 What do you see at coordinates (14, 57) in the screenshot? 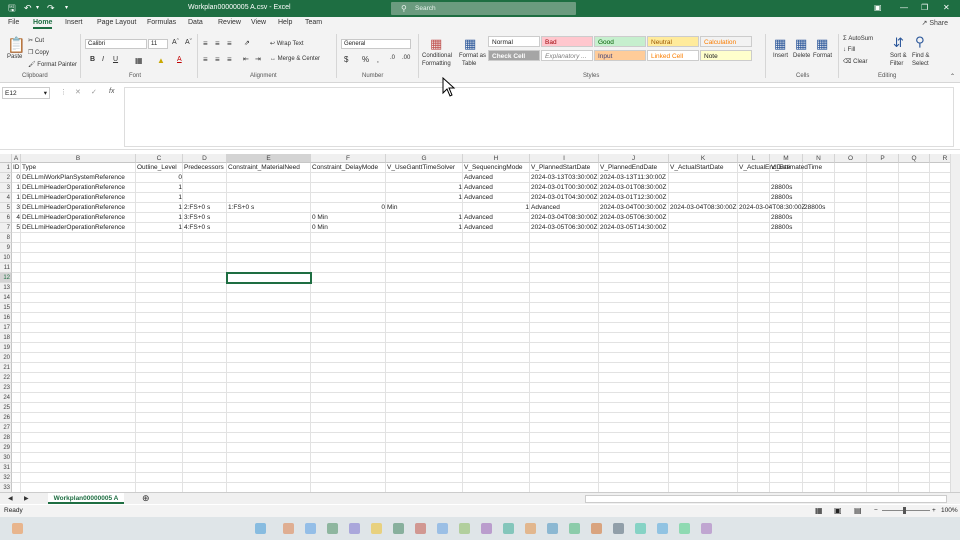
I see `paste-button: Paste` at bounding box center [14, 57].